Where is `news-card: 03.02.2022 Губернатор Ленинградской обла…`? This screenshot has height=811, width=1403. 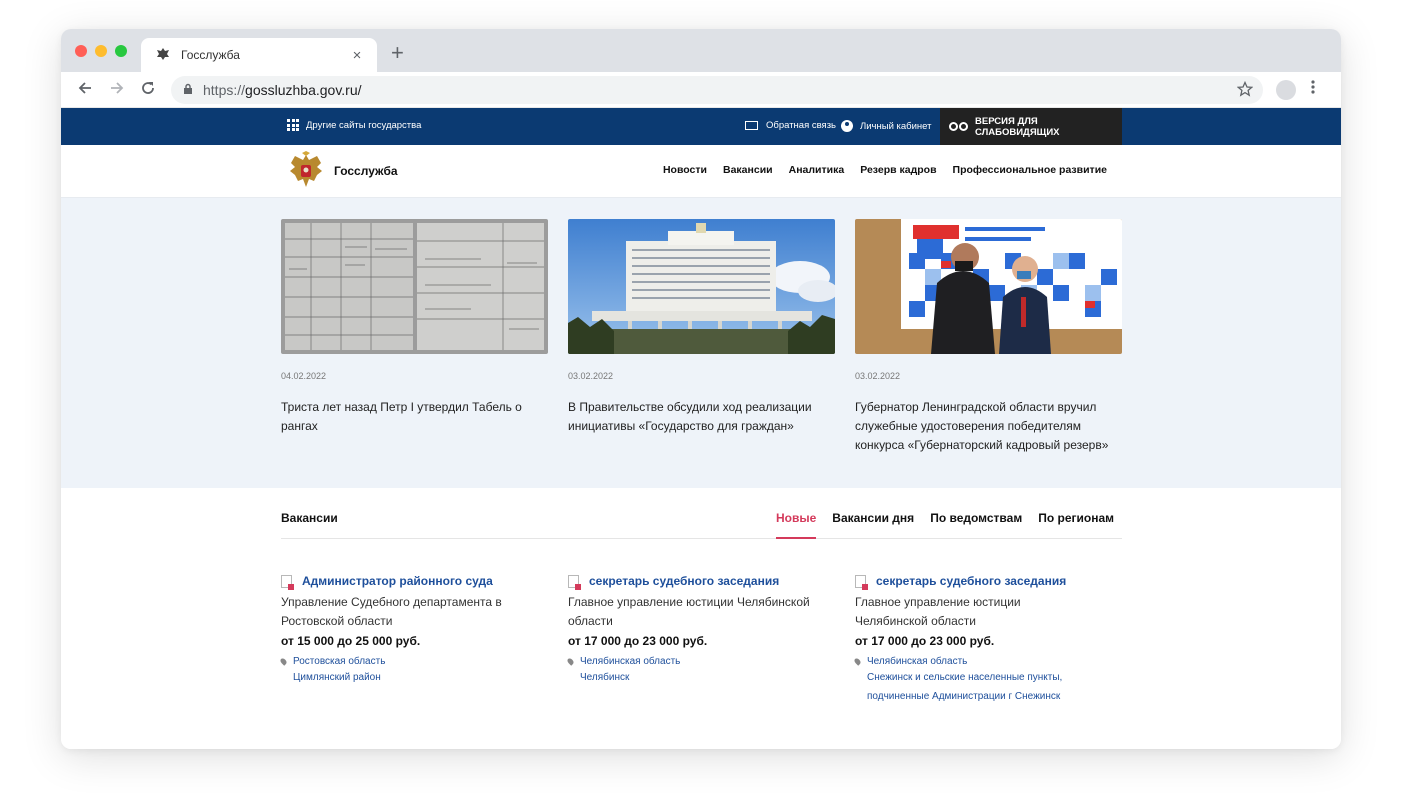
news-card: 03.02.2022 Губернатор Ленинградской обла… is located at coordinates (988, 337).